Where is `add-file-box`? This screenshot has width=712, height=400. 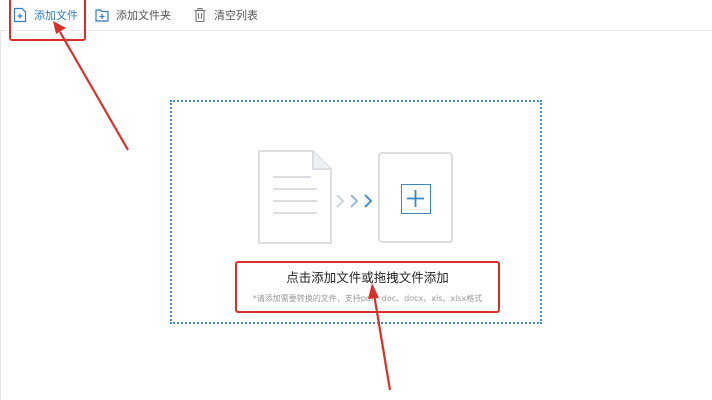 add-file-box is located at coordinates (415, 197).